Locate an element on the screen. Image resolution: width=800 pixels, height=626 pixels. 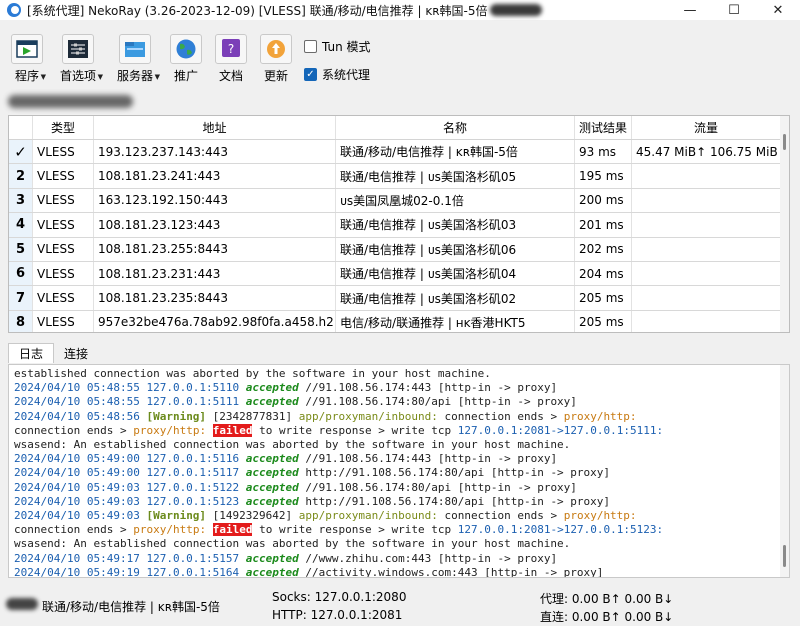
update-button: 更新 is located at coordinates (276, 59).